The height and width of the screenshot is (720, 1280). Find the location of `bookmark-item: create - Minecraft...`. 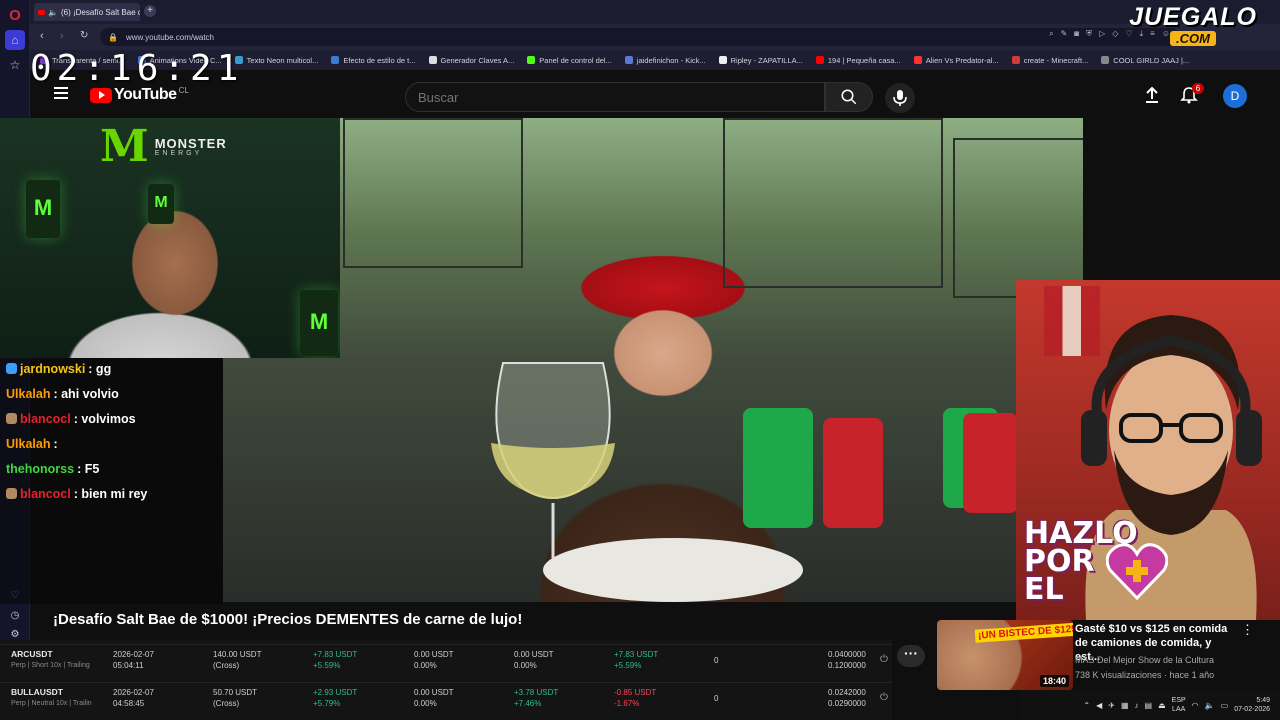

bookmark-item: create - Minecraft... is located at coordinates (1049, 60).